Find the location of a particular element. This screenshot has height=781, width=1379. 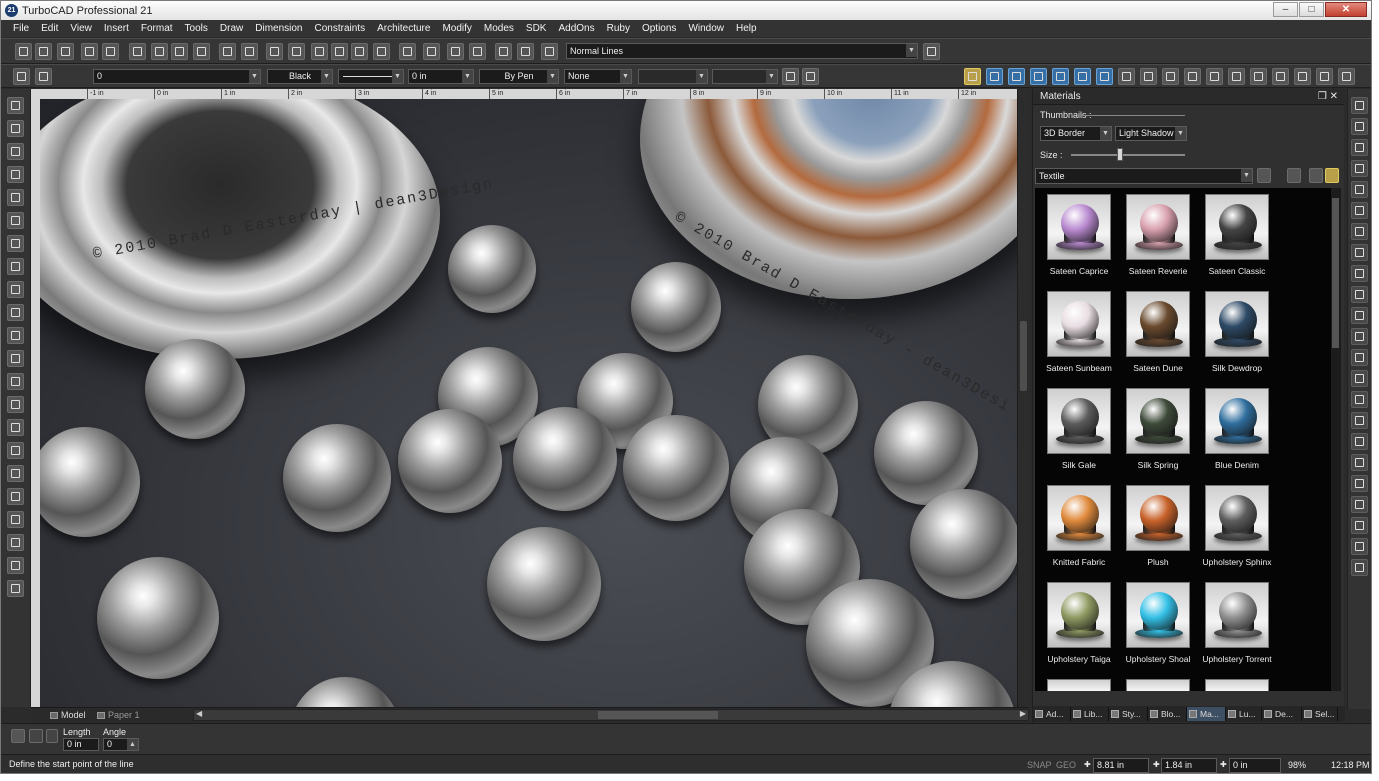

material-thumbnail: Silk Dewdrop is located at coordinates (1237, 333).